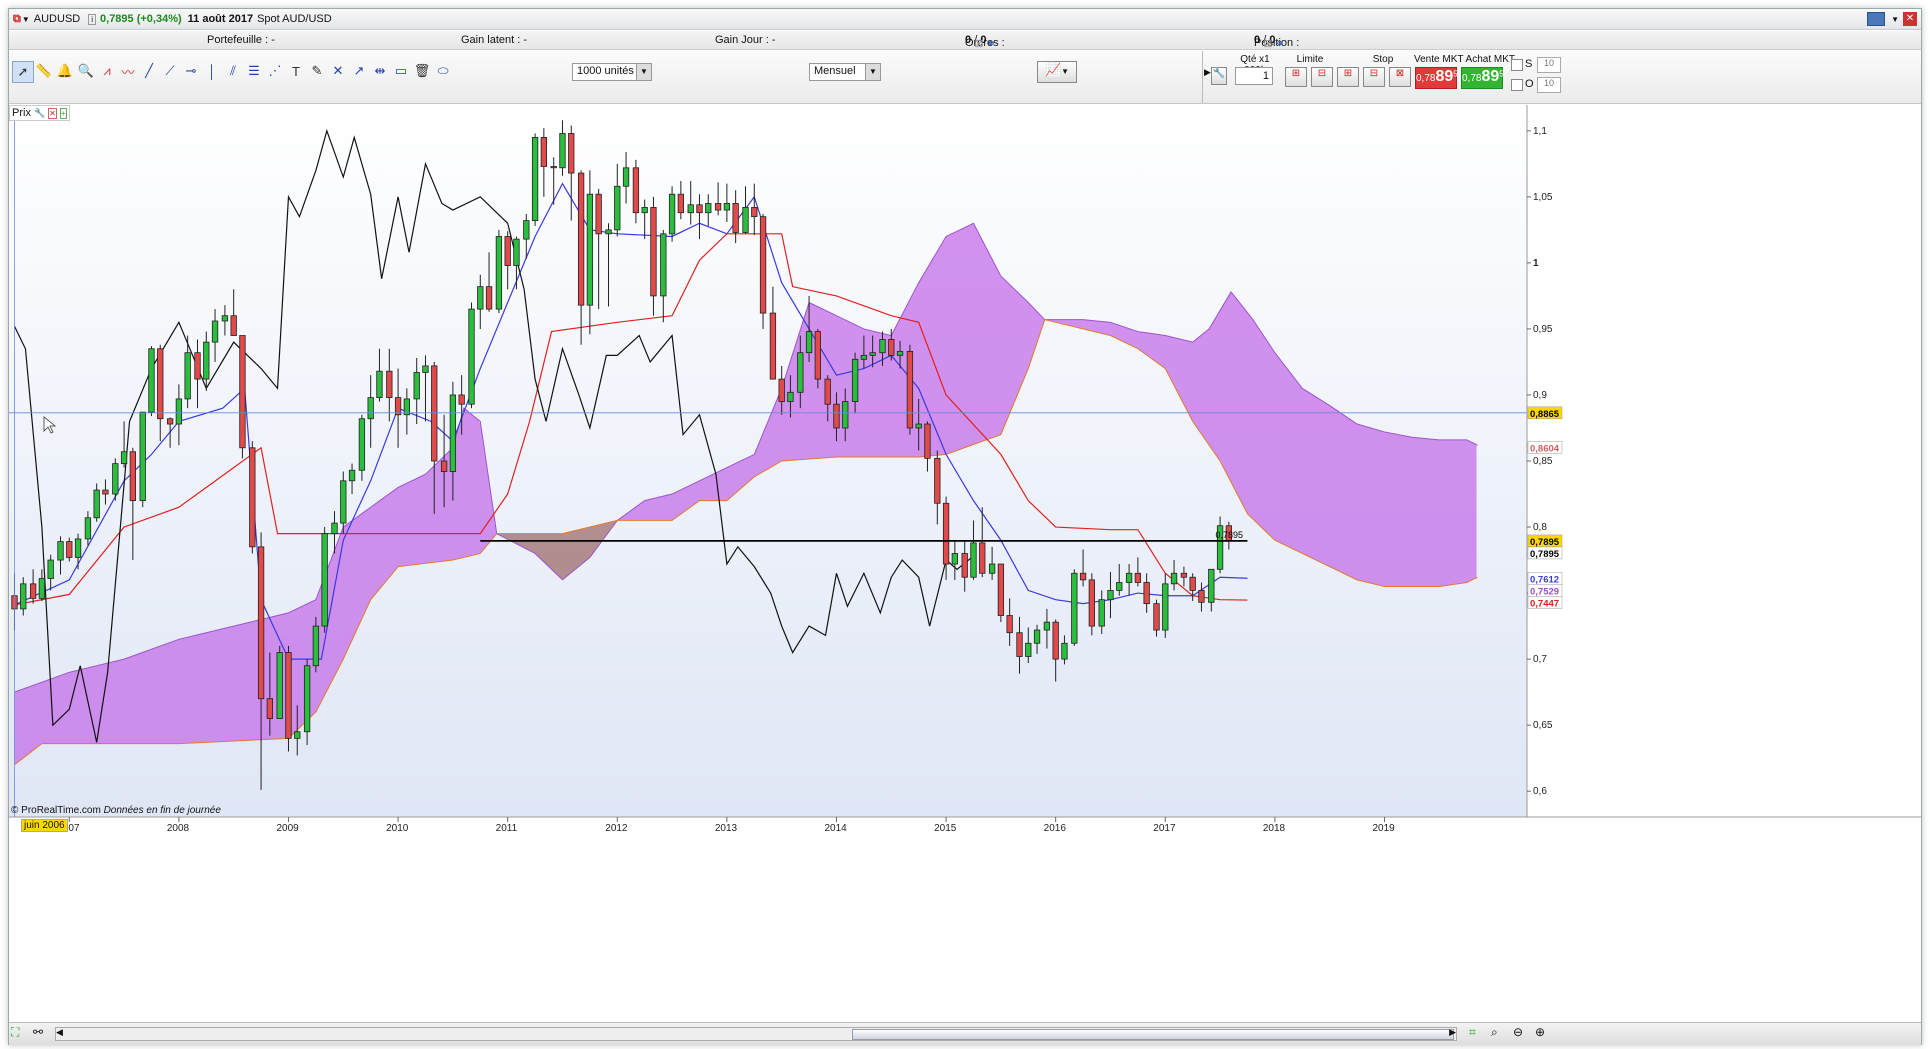 This screenshot has height=1049, width=1930. I want to click on alert-bell-icon: 🔔, so click(65, 71).